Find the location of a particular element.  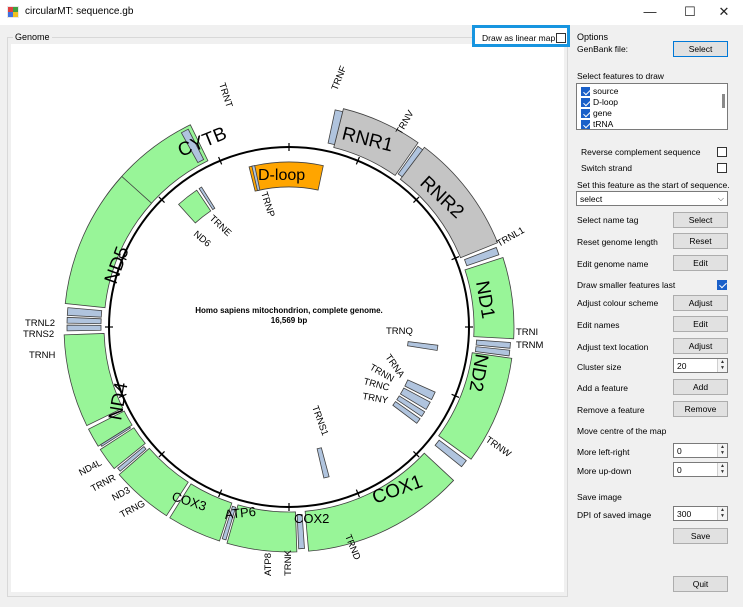

minimize-icon: — is located at coordinates (650, 11).